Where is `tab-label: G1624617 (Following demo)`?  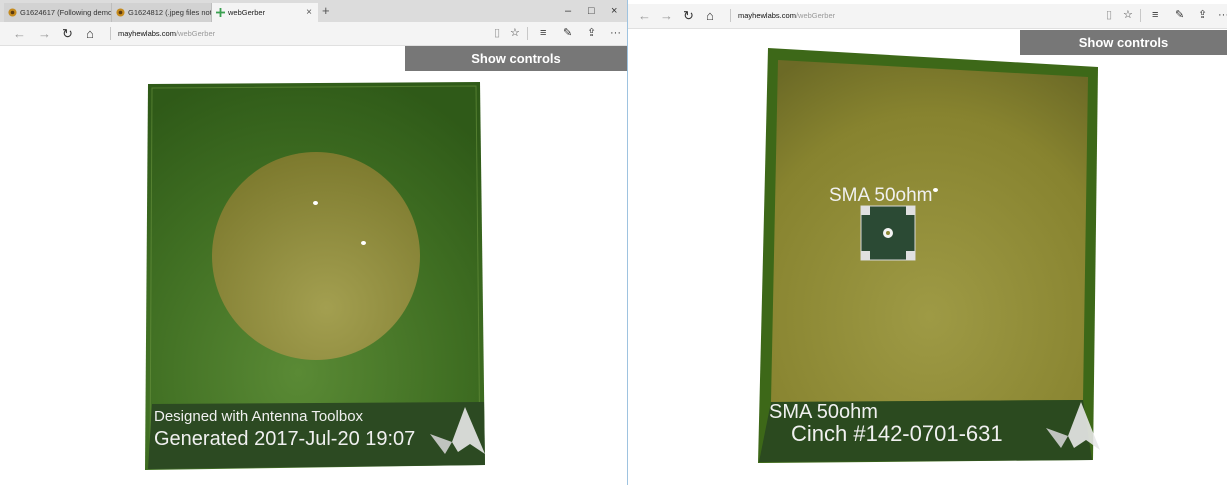
tab-label: G1624617 (Following demo) is located at coordinates (66, 12).